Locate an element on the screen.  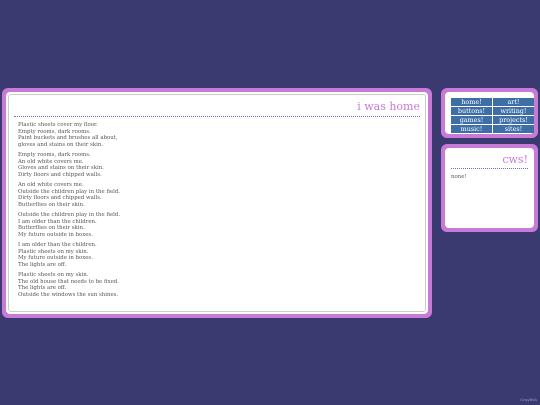
nav-link-music: music! is located at coordinates (471, 129).